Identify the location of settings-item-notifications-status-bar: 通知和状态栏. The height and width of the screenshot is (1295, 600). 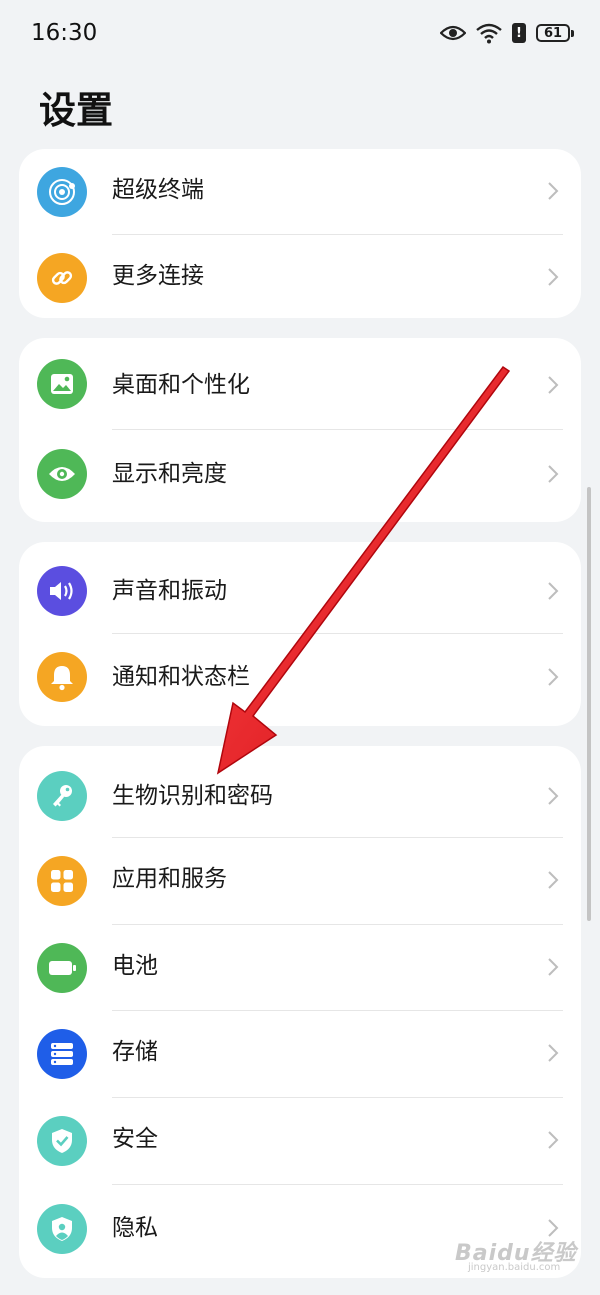
(300, 680).